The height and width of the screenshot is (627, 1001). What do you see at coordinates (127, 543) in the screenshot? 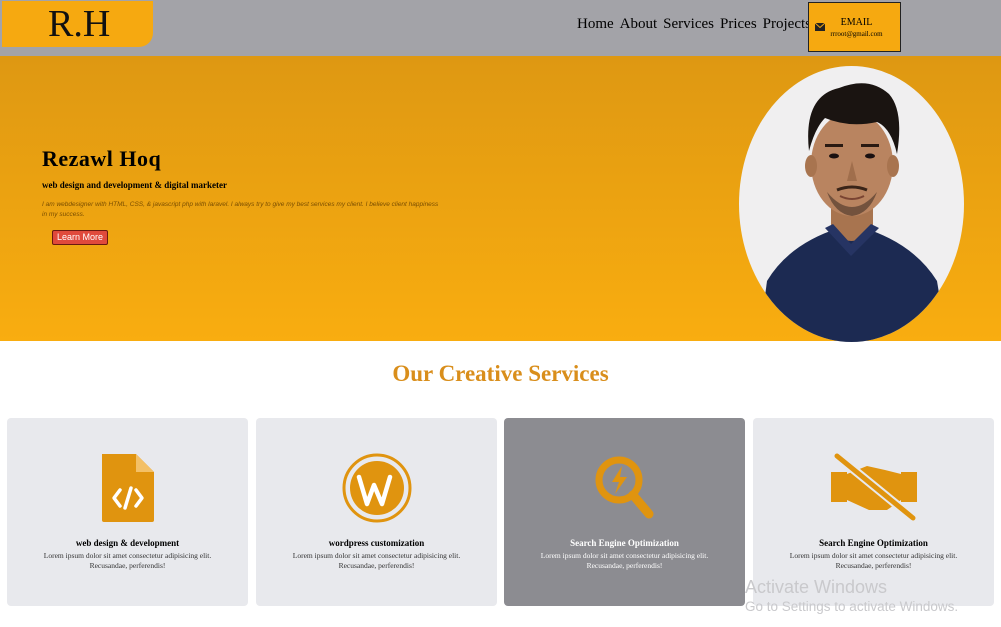
I see `service-card-title: web design & development` at bounding box center [127, 543].